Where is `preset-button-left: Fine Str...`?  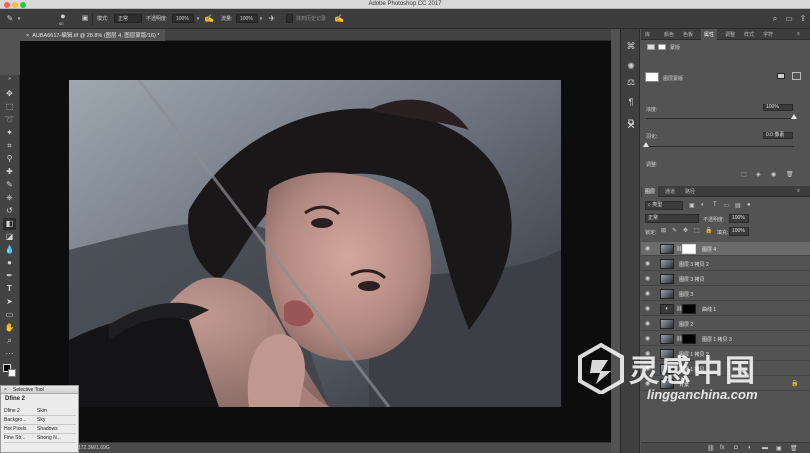 preset-button-left: Fine Str... is located at coordinates (14, 438).